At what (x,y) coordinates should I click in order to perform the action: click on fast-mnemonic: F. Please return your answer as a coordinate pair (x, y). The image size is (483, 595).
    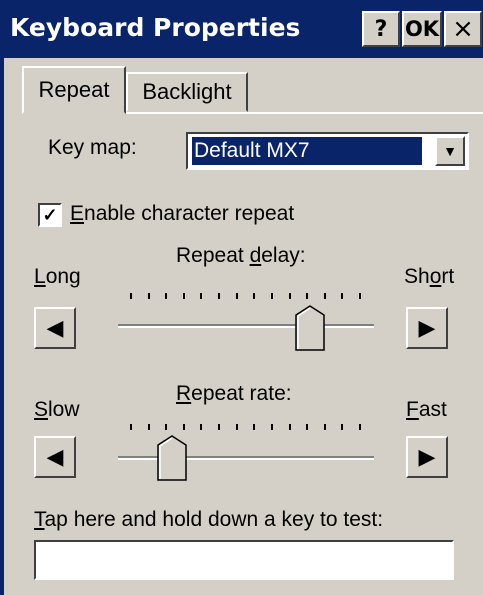
    Looking at the image, I should click on (412, 409).